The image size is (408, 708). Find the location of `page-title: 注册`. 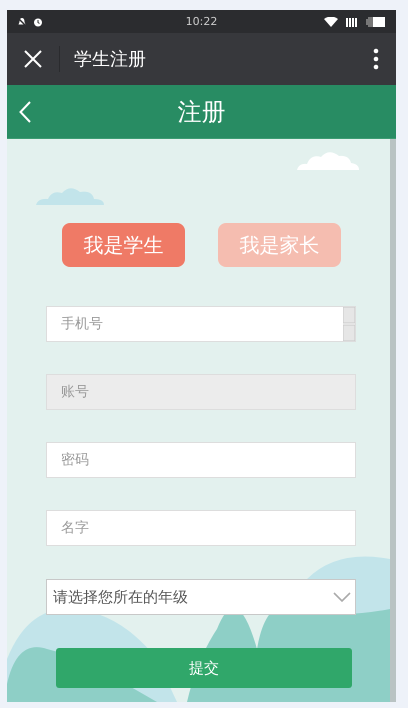

page-title: 注册 is located at coordinates (201, 112).